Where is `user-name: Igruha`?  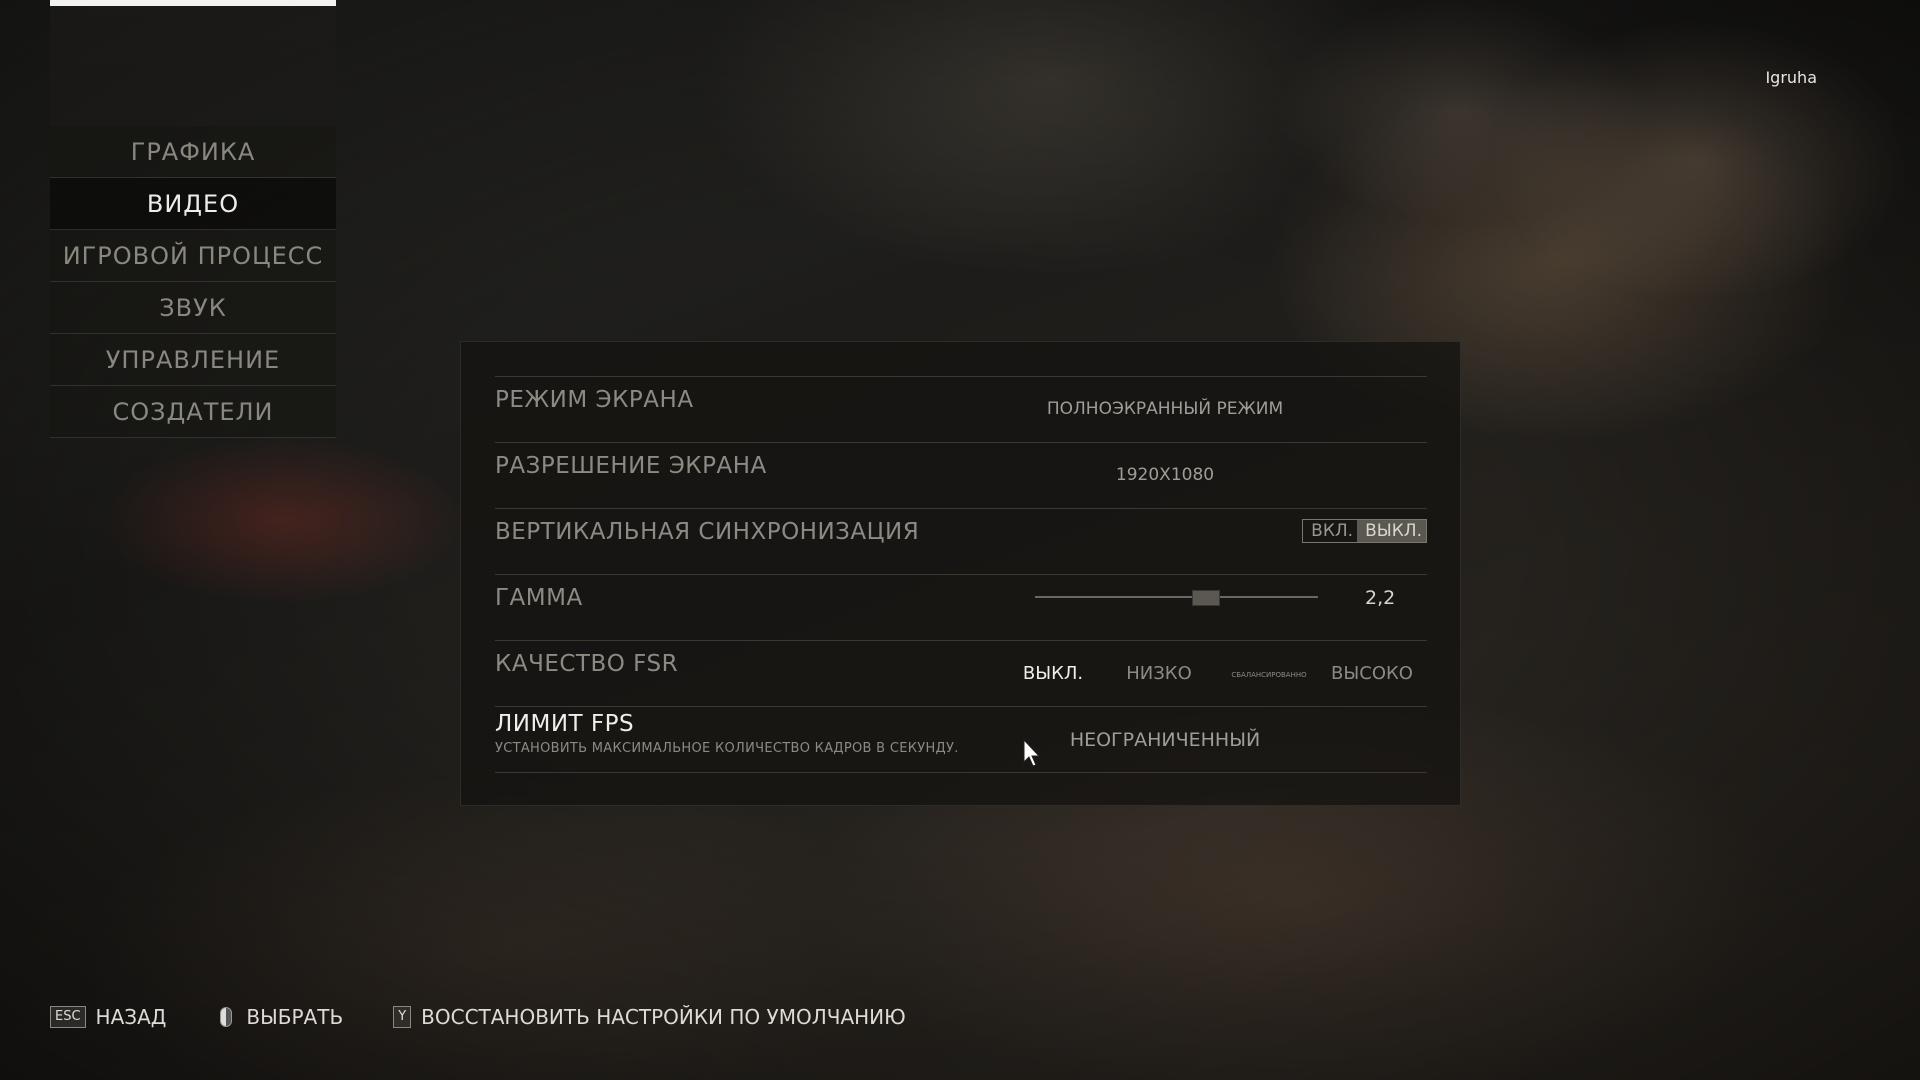 user-name: Igruha is located at coordinates (1791, 77).